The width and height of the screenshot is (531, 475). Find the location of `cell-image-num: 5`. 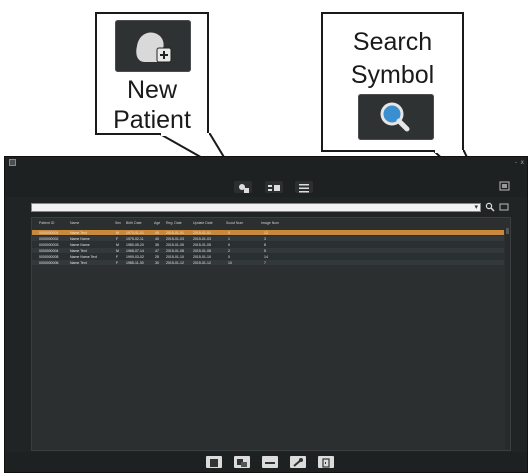

cell-image-num: 5 is located at coordinates (265, 250).